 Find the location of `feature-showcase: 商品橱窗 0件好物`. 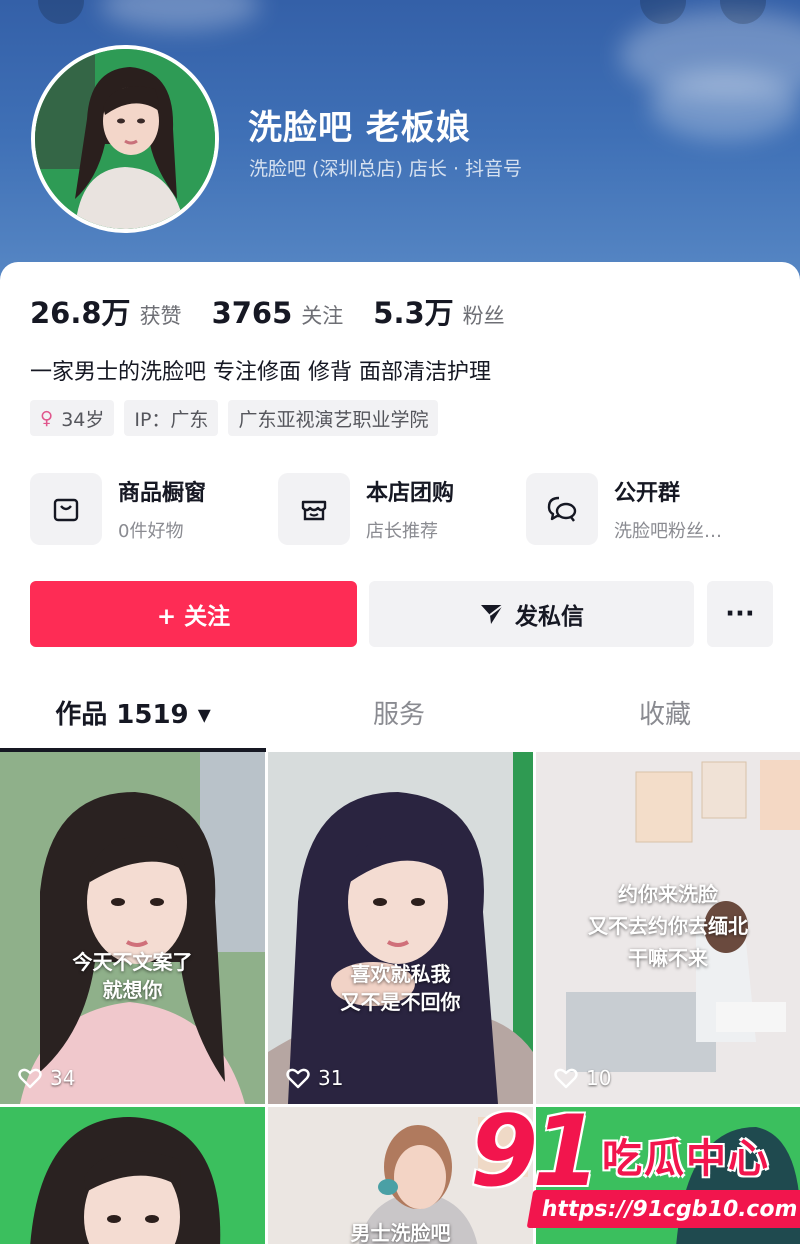

feature-showcase: 商品橱窗 0件好物 is located at coordinates (118, 509).